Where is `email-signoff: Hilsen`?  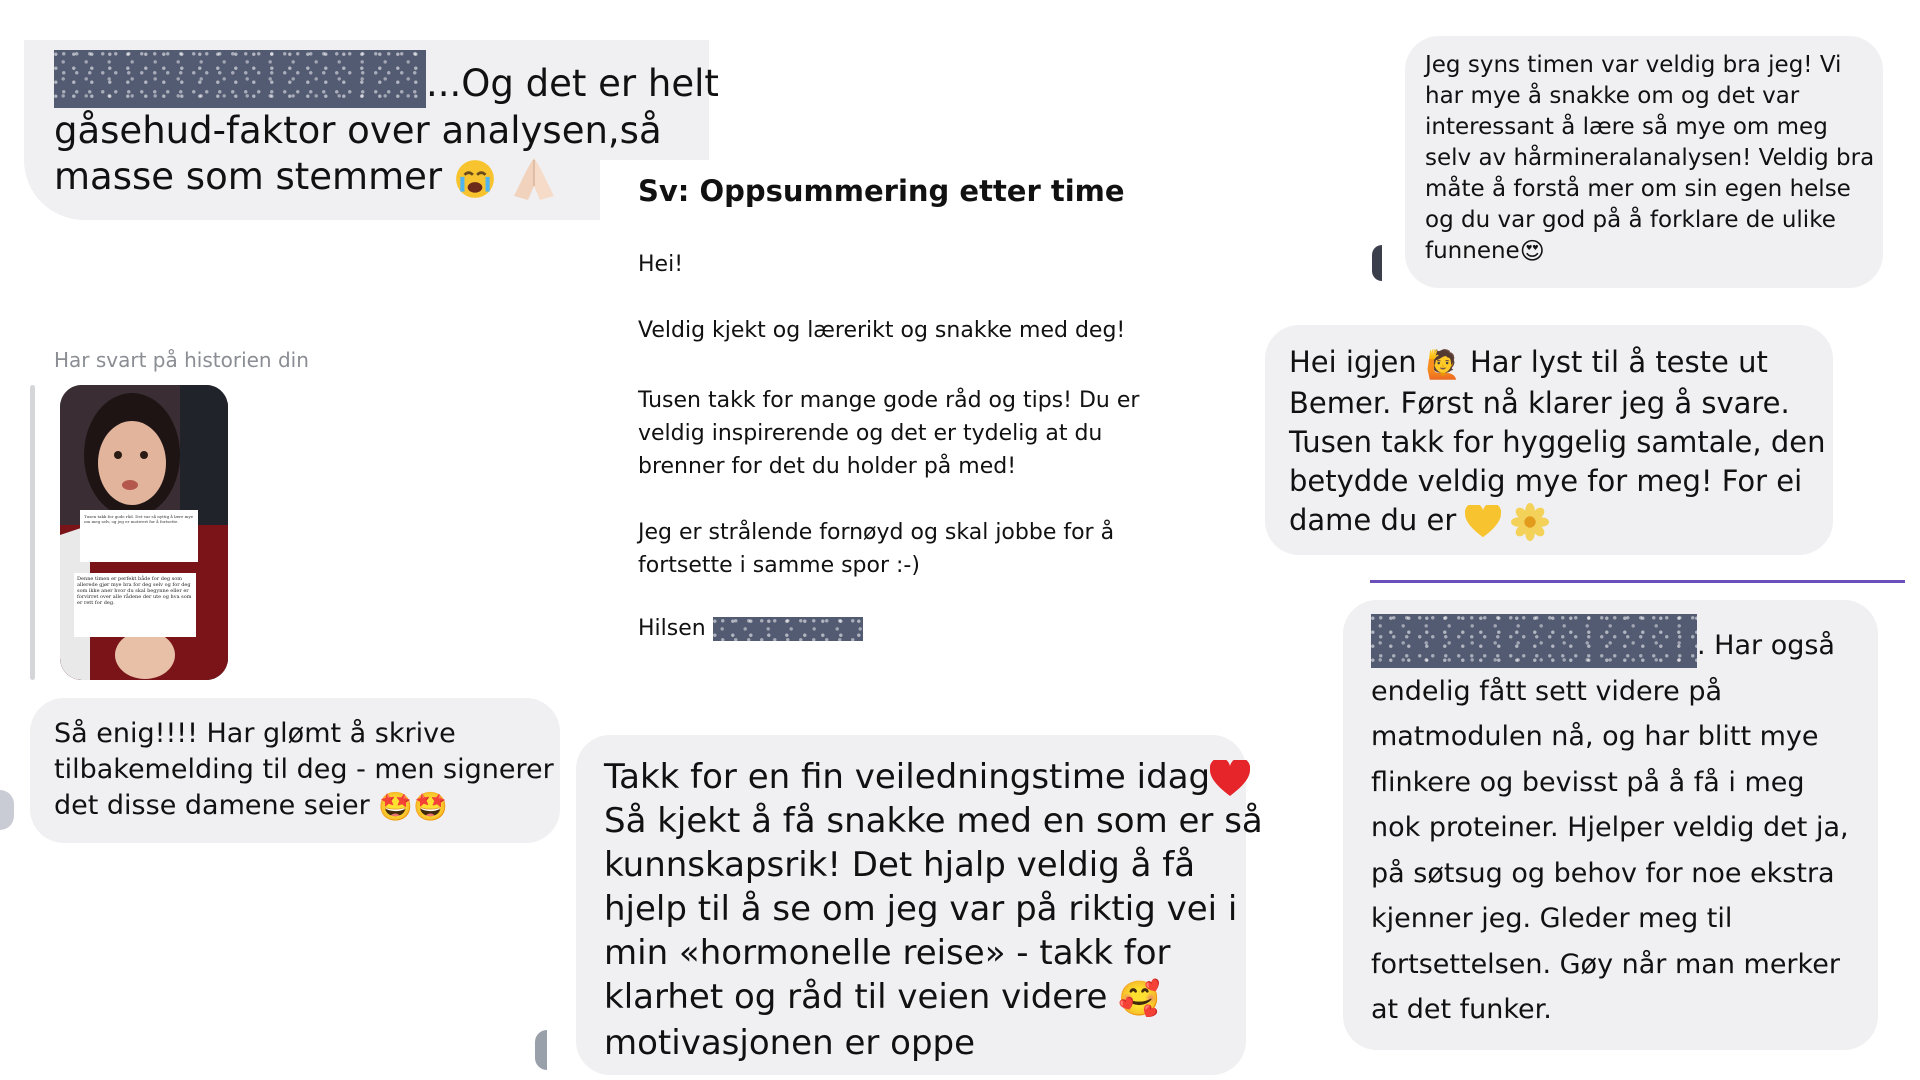
email-signoff: Hilsen is located at coordinates (750, 628).